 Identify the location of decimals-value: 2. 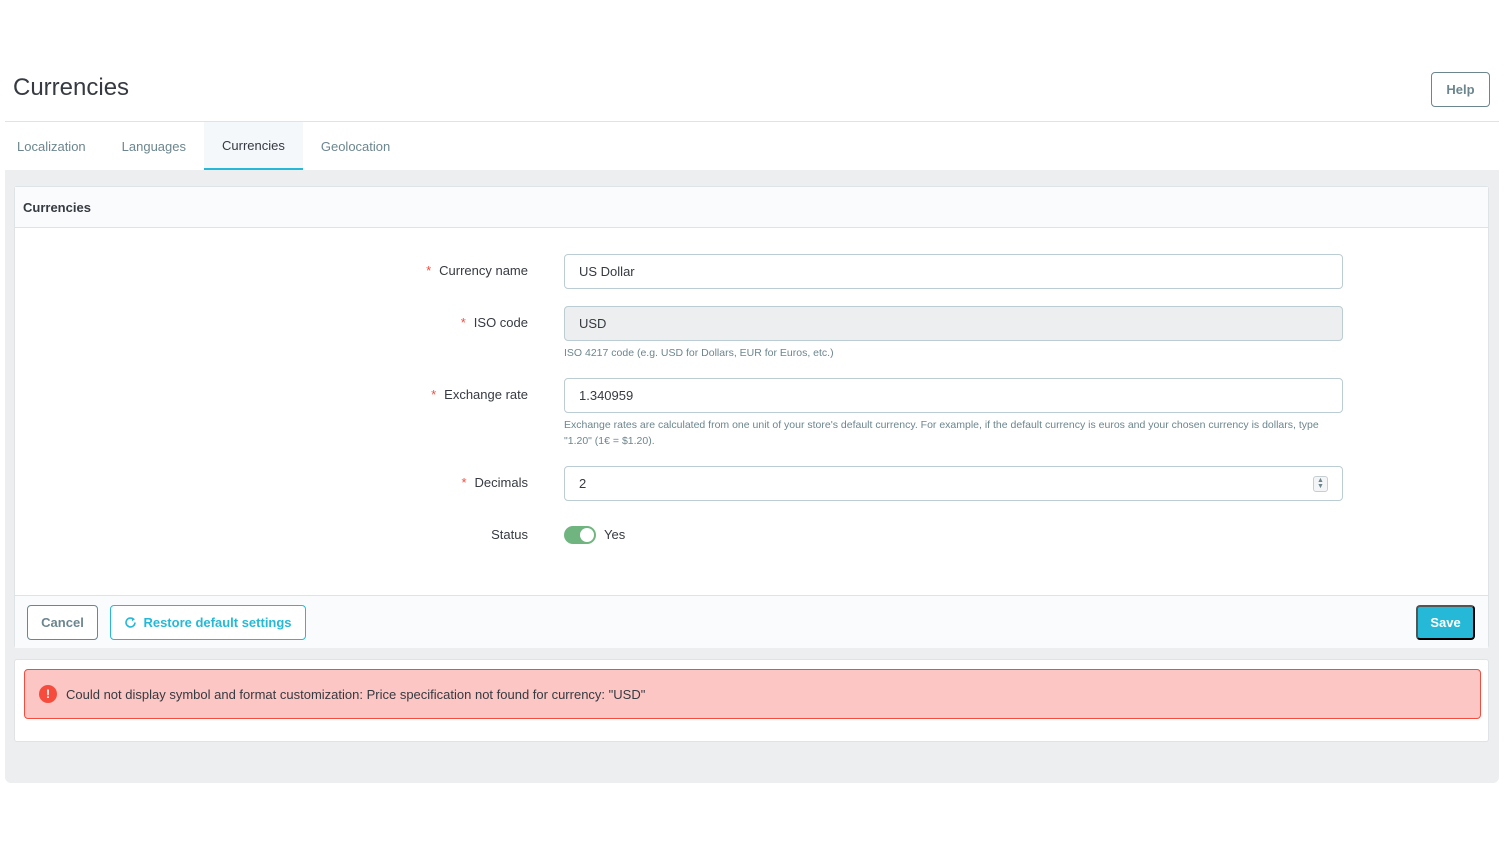
(583, 483).